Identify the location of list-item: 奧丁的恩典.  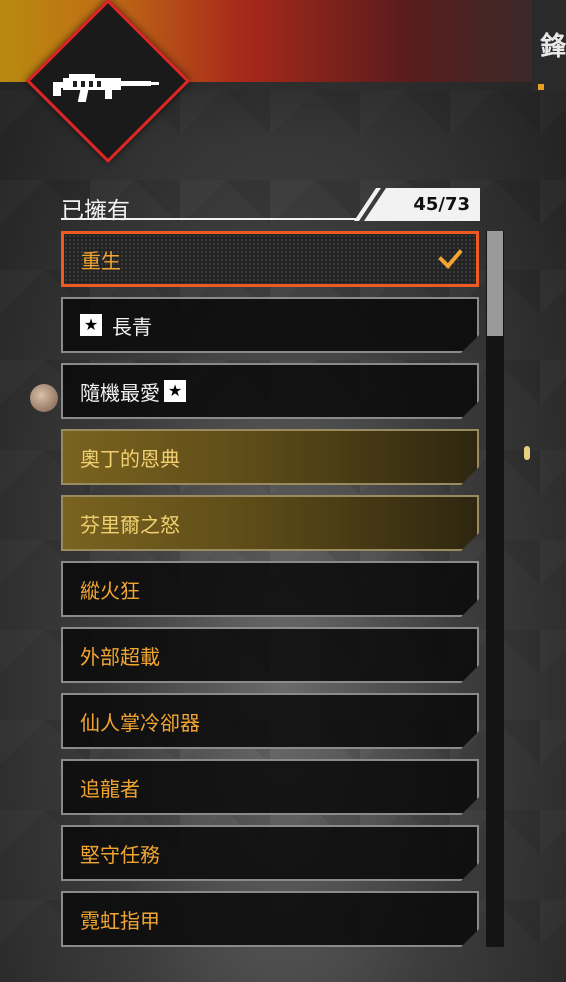
(270, 457).